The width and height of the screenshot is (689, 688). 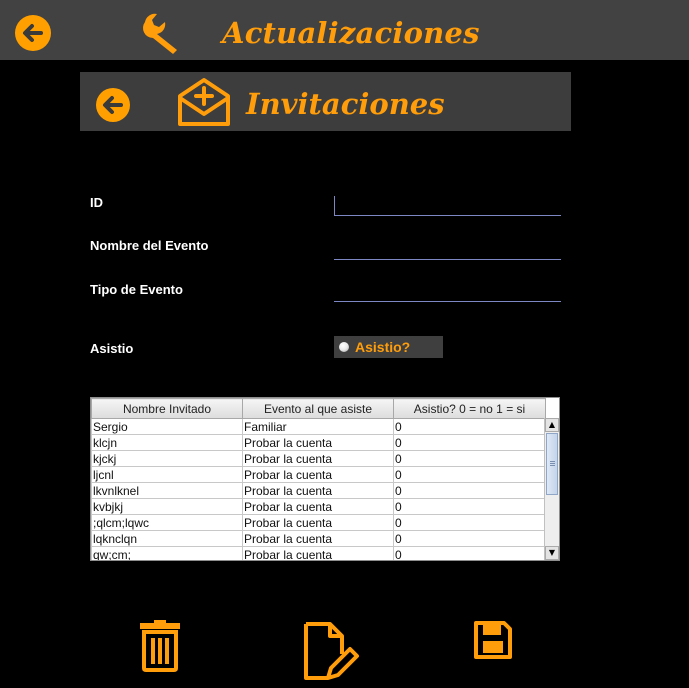 I want to click on section-header-bar: Invitaciones, so click(x=325, y=101).